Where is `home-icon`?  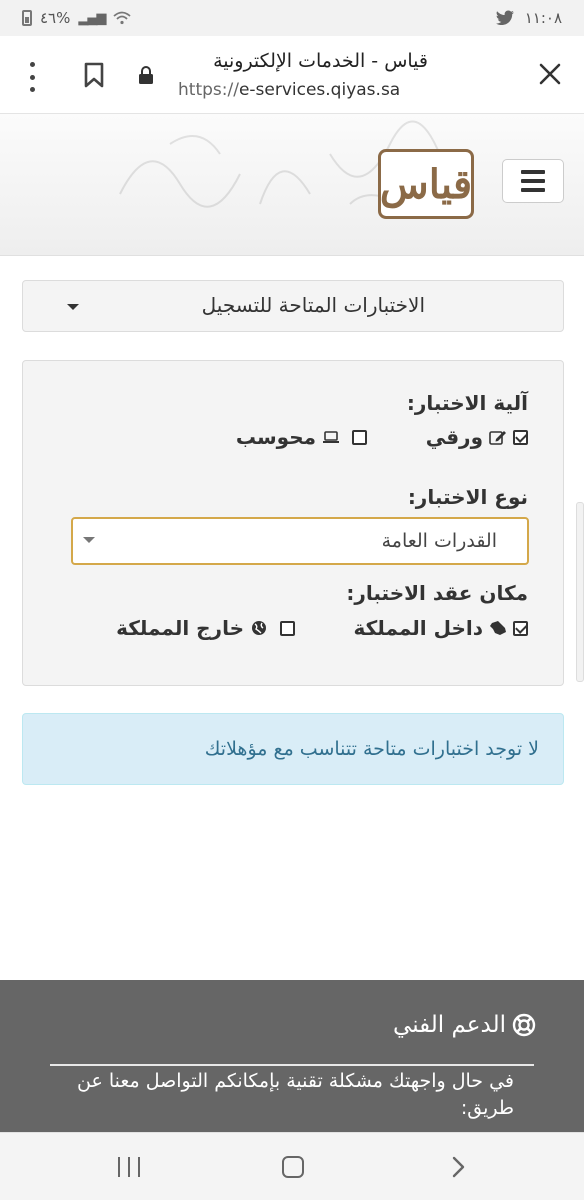 home-icon is located at coordinates (293, 1167).